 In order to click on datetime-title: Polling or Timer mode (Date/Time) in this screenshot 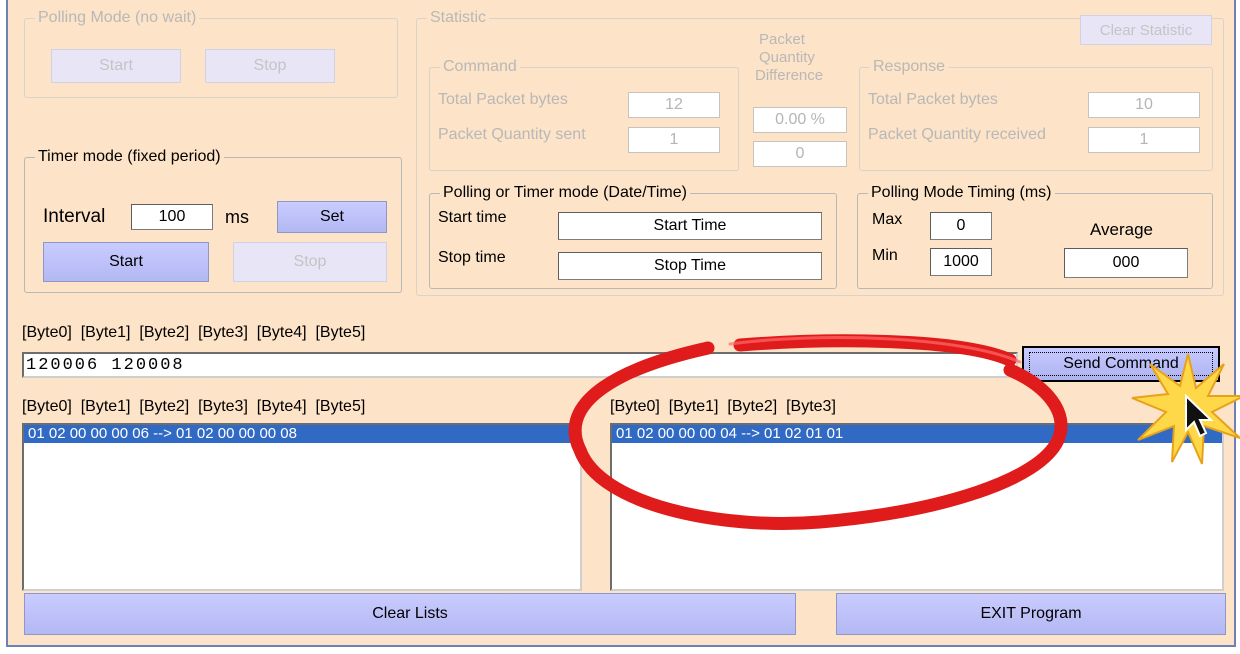, I will do `click(565, 193)`.